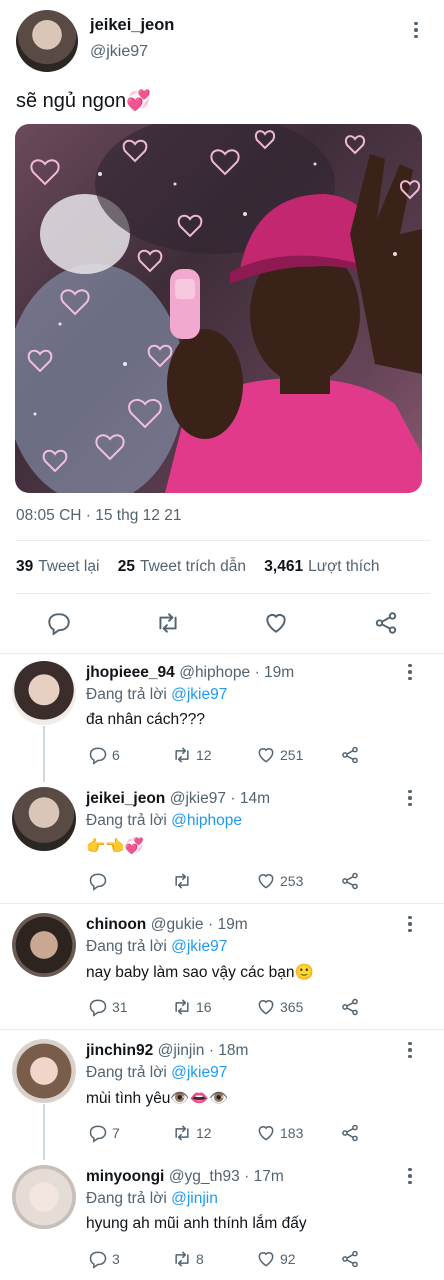 The image size is (444, 1280). What do you see at coordinates (279, 1133) in the screenshot?
I see `like-action: 183` at bounding box center [279, 1133].